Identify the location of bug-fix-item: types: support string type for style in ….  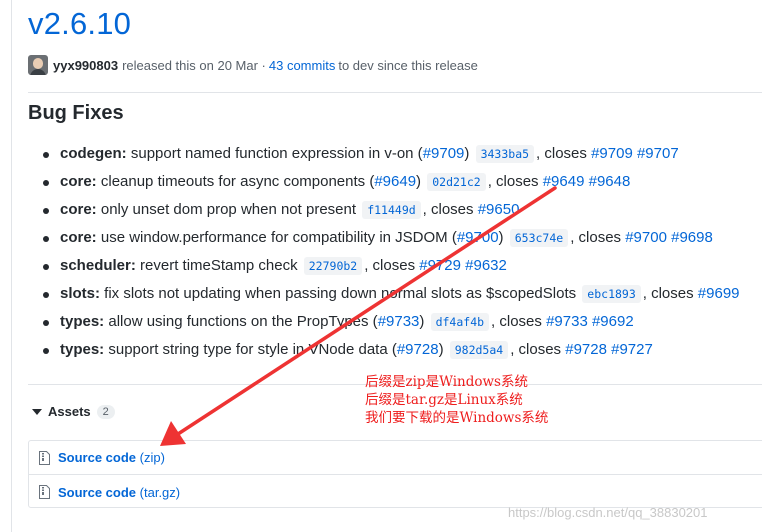
(402, 353).